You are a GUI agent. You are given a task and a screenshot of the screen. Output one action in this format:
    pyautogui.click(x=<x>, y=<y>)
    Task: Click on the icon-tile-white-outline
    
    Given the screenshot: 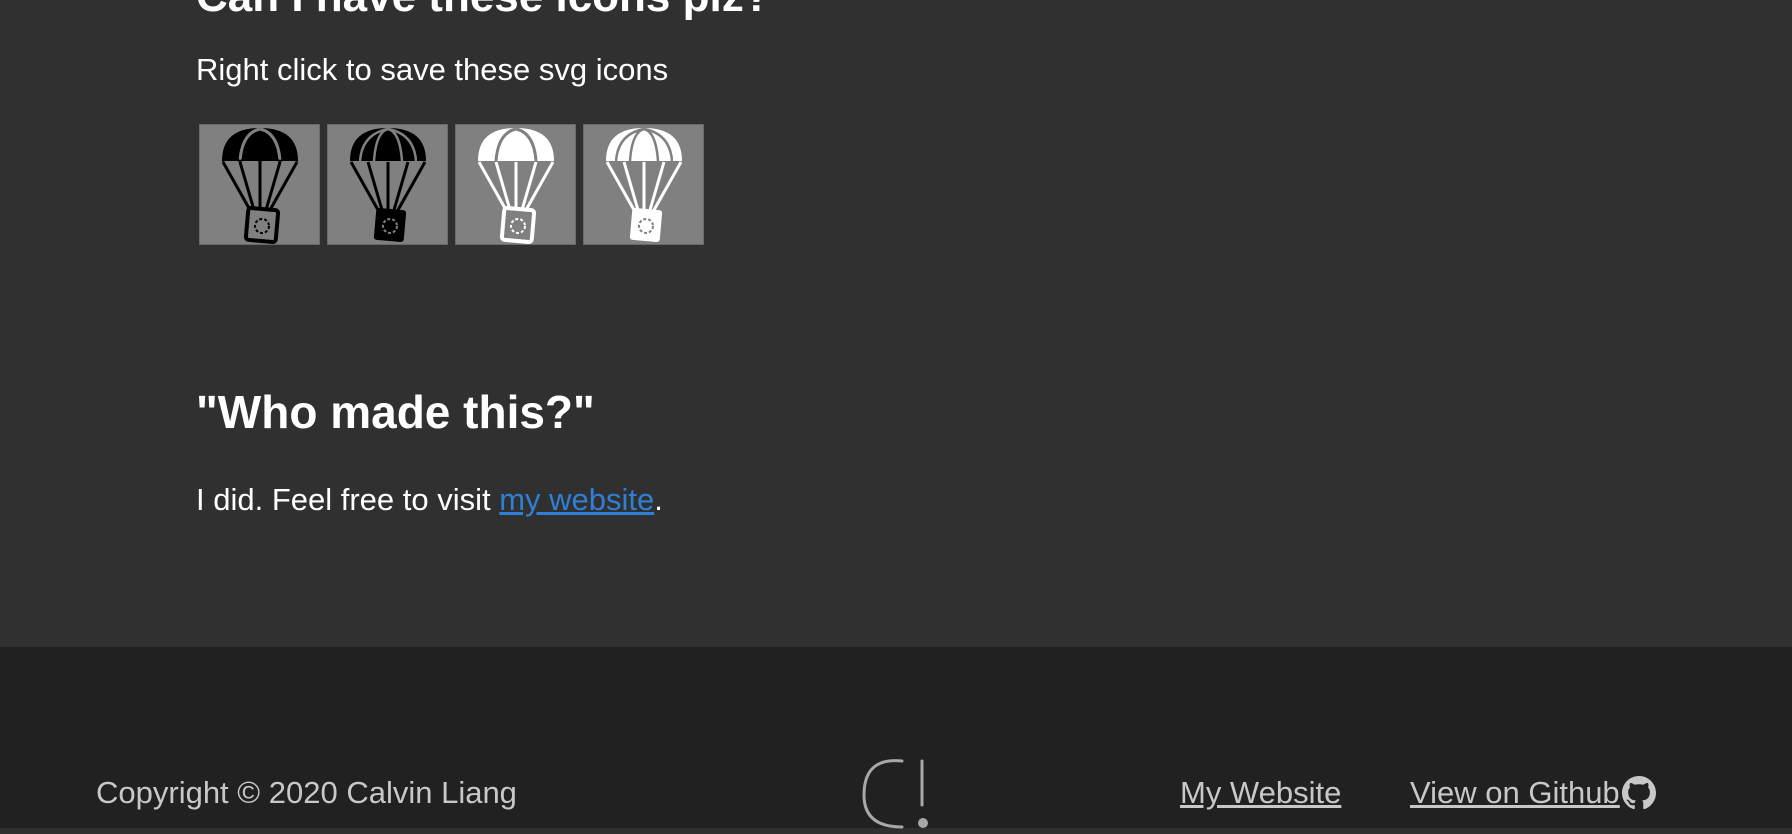 What is the action you would take?
    pyautogui.click(x=515, y=184)
    